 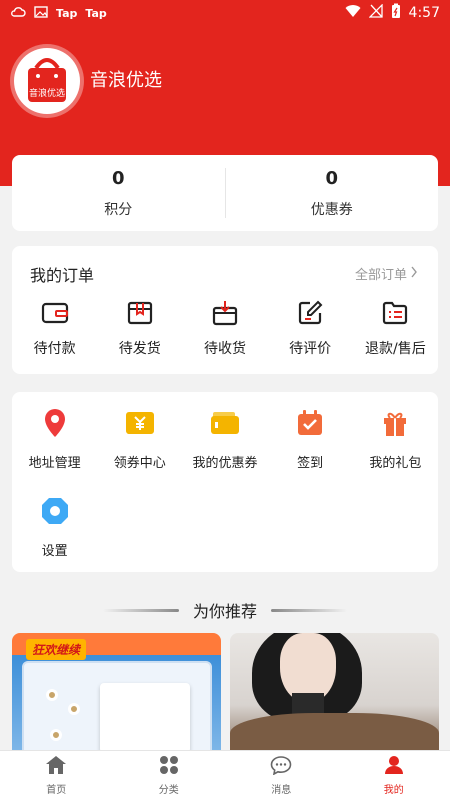 What do you see at coordinates (56, 649) in the screenshot?
I see `promo-badge: 狂欢继续` at bounding box center [56, 649].